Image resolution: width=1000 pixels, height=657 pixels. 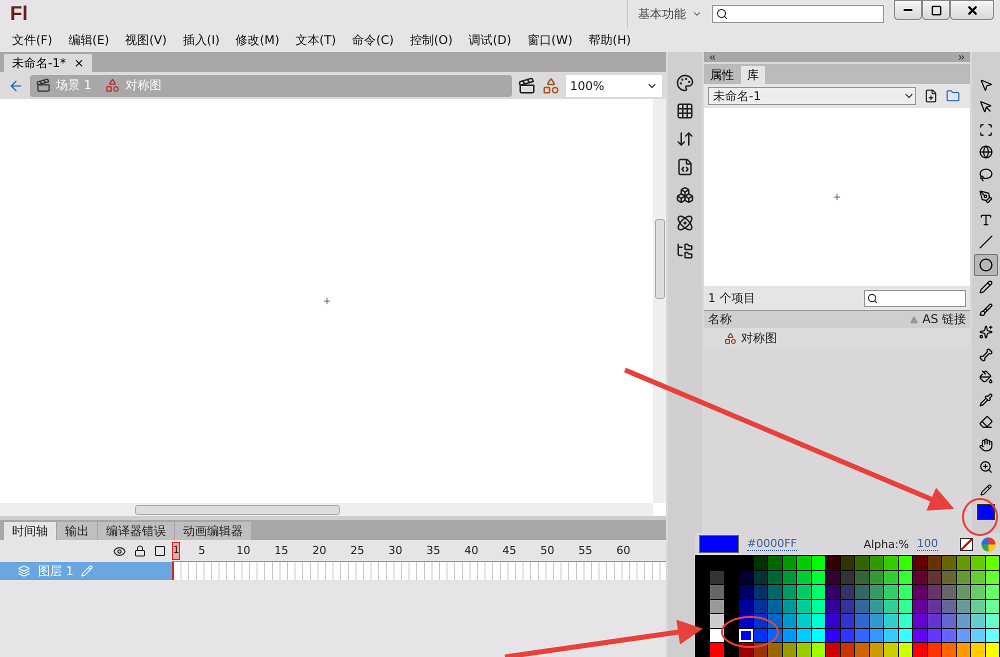 What do you see at coordinates (837, 338) in the screenshot?
I see `library-item: 对称图` at bounding box center [837, 338].